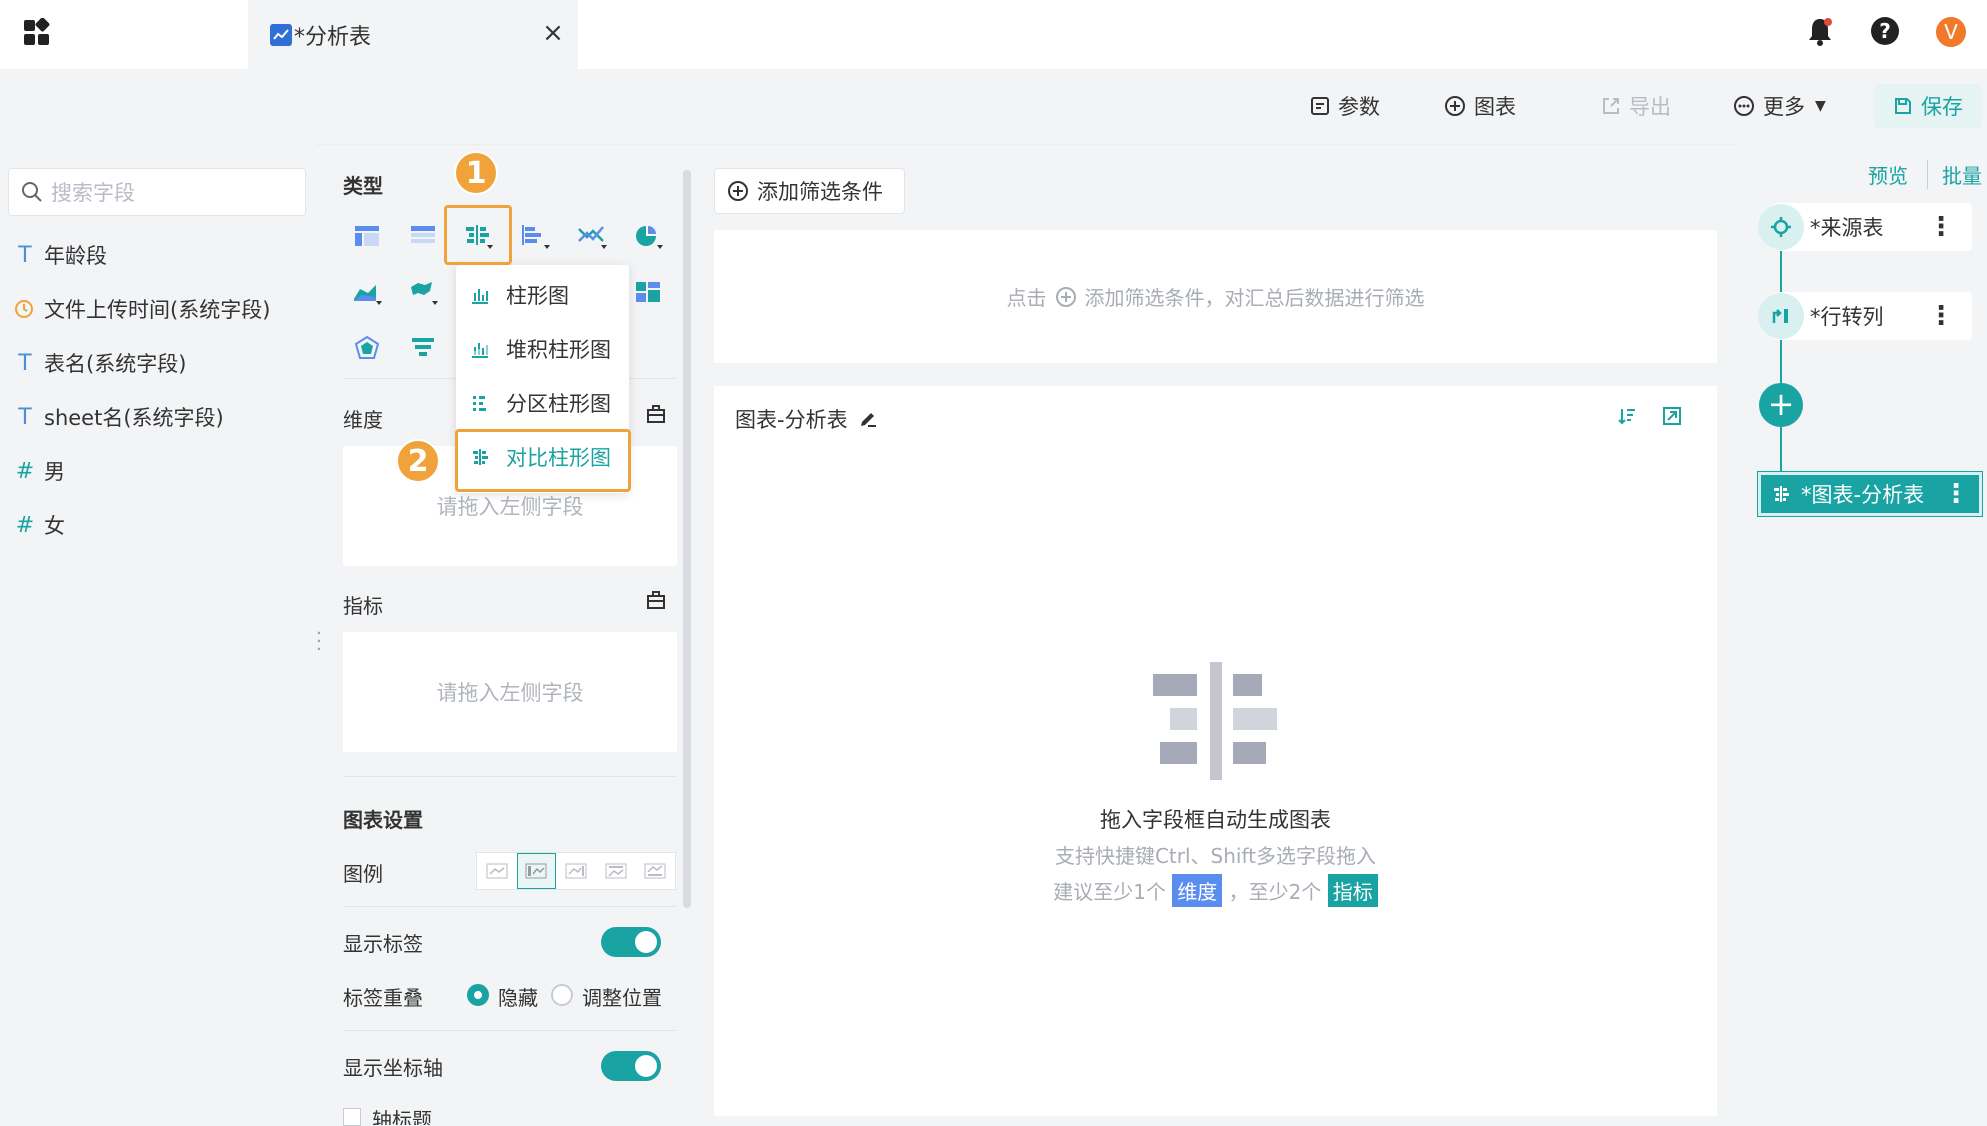 Image resolution: width=1987 pixels, height=1126 pixels. What do you see at coordinates (1870, 494) in the screenshot?
I see `flow-node-chart: *图表-分析表 ⋮` at bounding box center [1870, 494].